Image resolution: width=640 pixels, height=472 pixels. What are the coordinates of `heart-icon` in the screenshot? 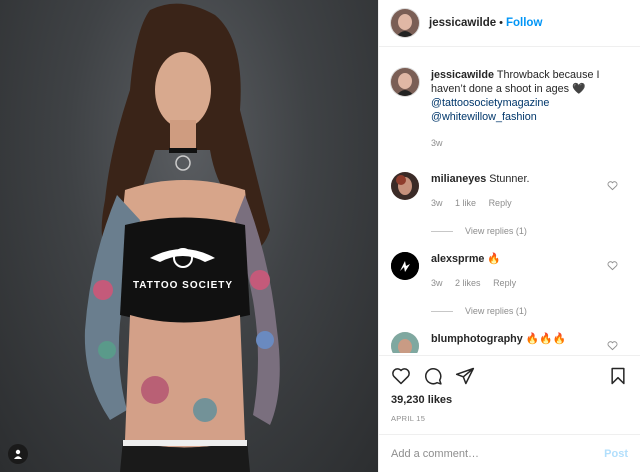 It's located at (401, 376).